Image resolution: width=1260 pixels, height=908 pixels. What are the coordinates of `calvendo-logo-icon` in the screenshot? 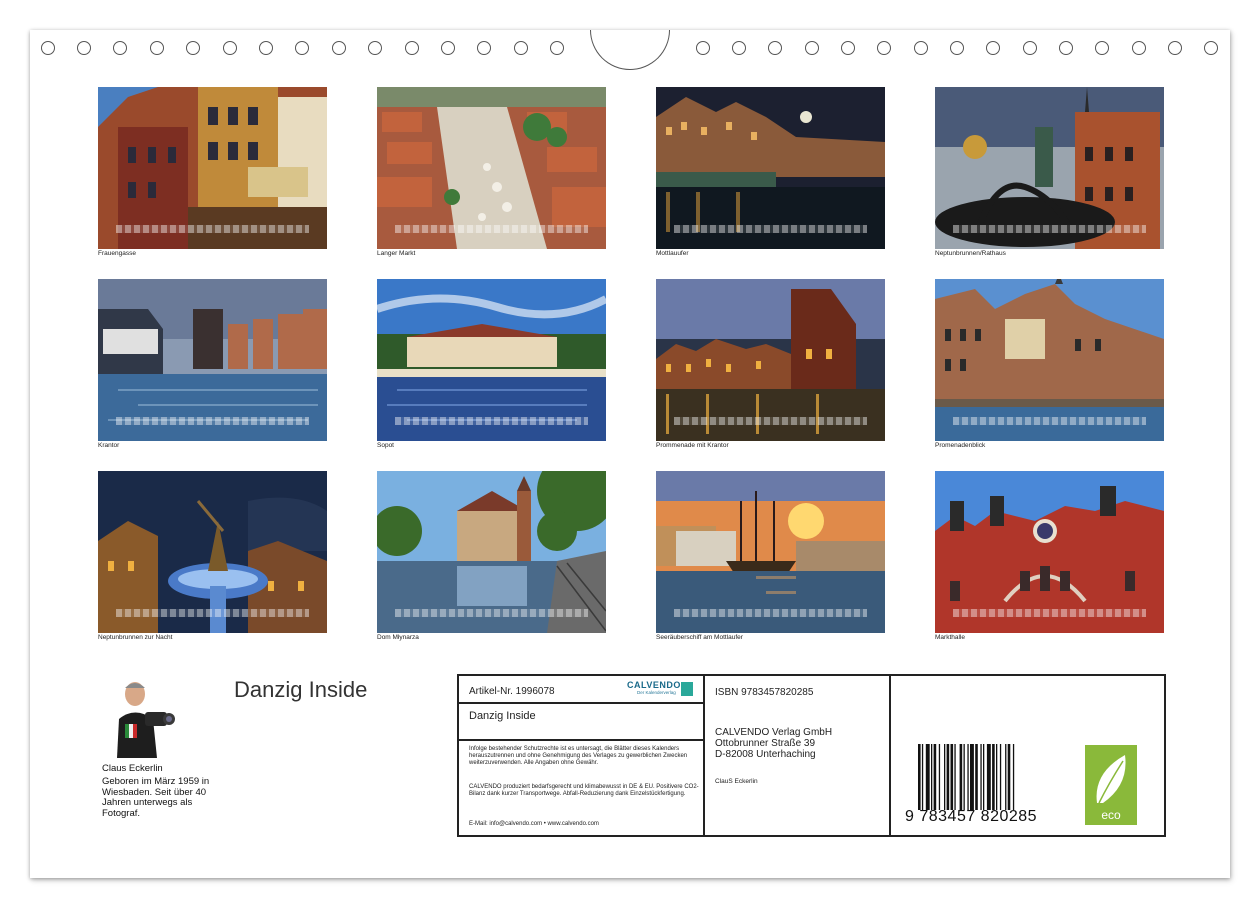 It's located at (687, 689).